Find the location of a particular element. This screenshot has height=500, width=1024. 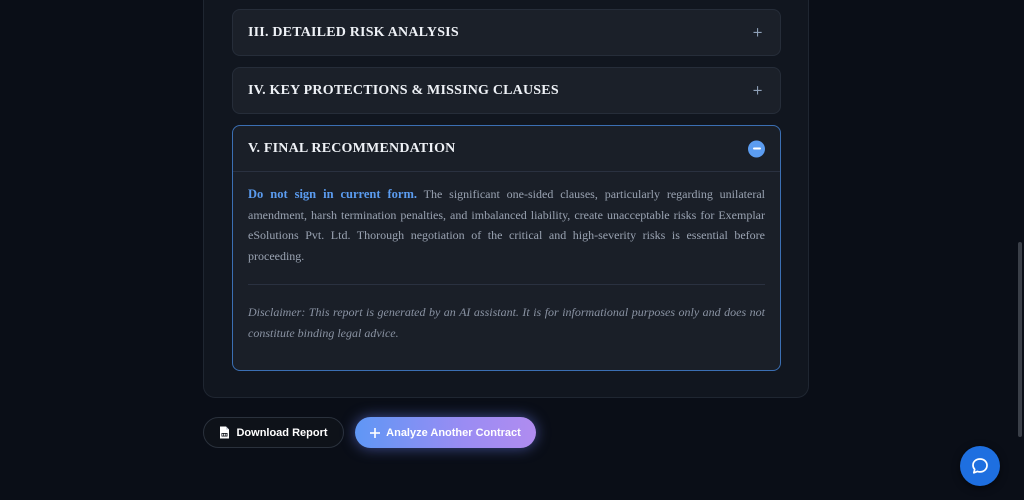

section-key-protections: IV. KEY PROTECTIONS & MISSING CLAUSES + is located at coordinates (506, 90).